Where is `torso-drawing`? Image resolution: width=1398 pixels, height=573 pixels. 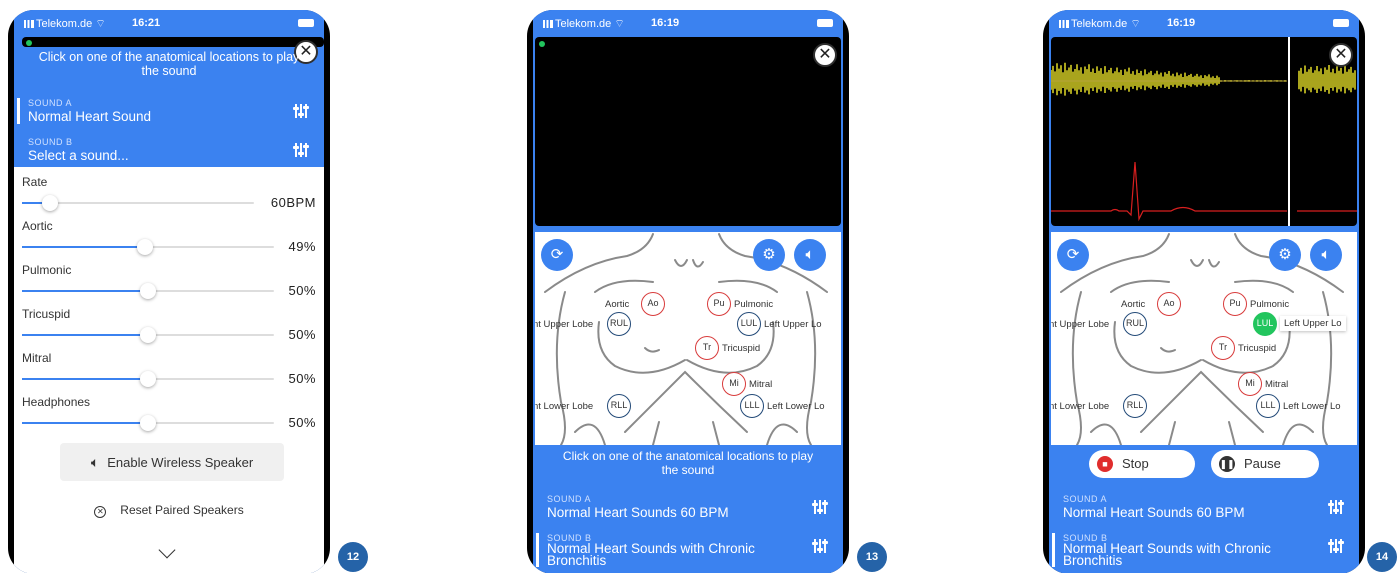 torso-drawing is located at coordinates (686, 339).